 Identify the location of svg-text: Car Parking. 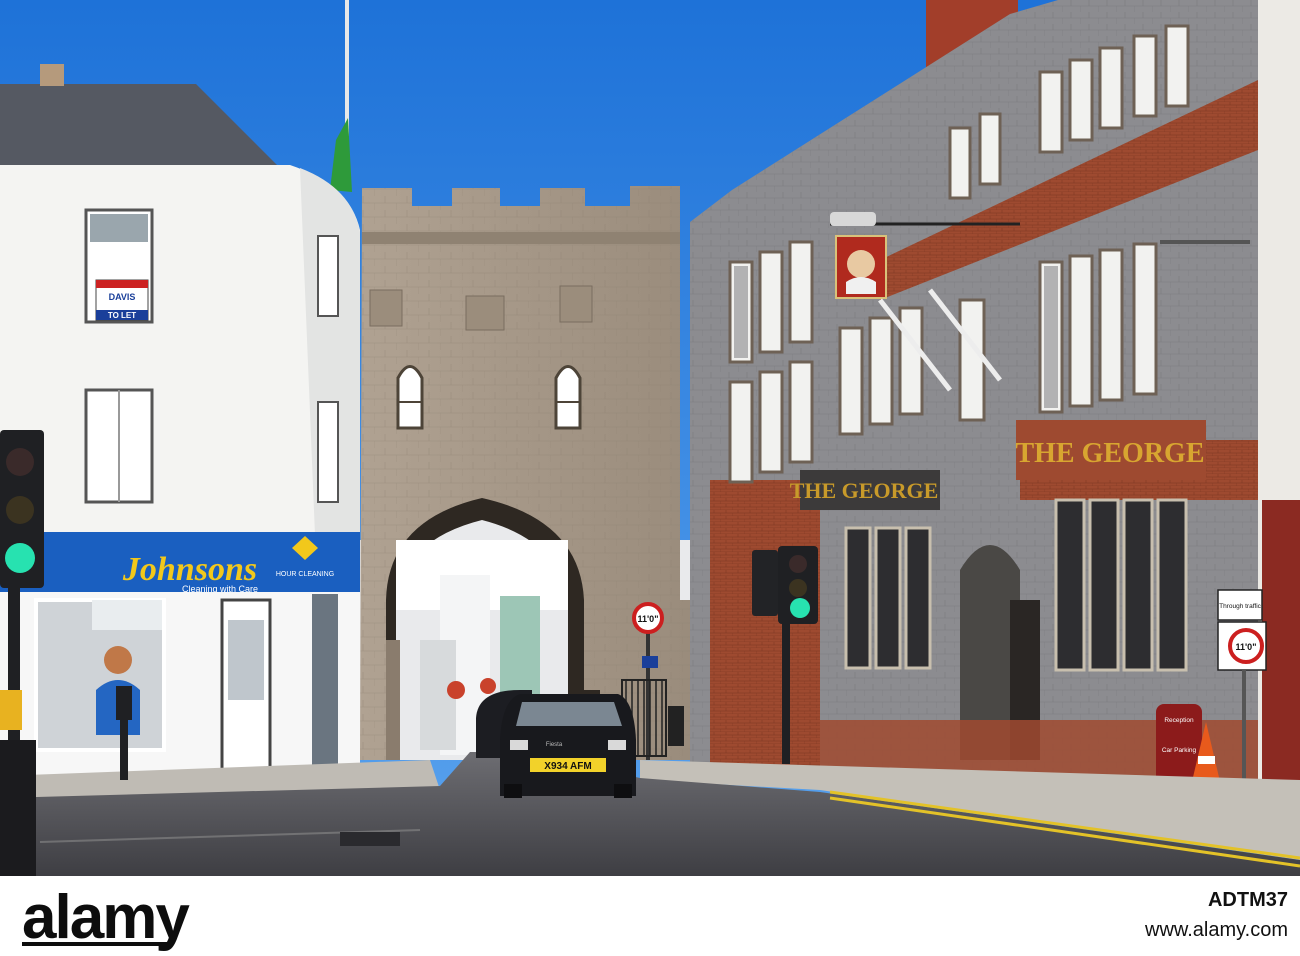
(1179, 750).